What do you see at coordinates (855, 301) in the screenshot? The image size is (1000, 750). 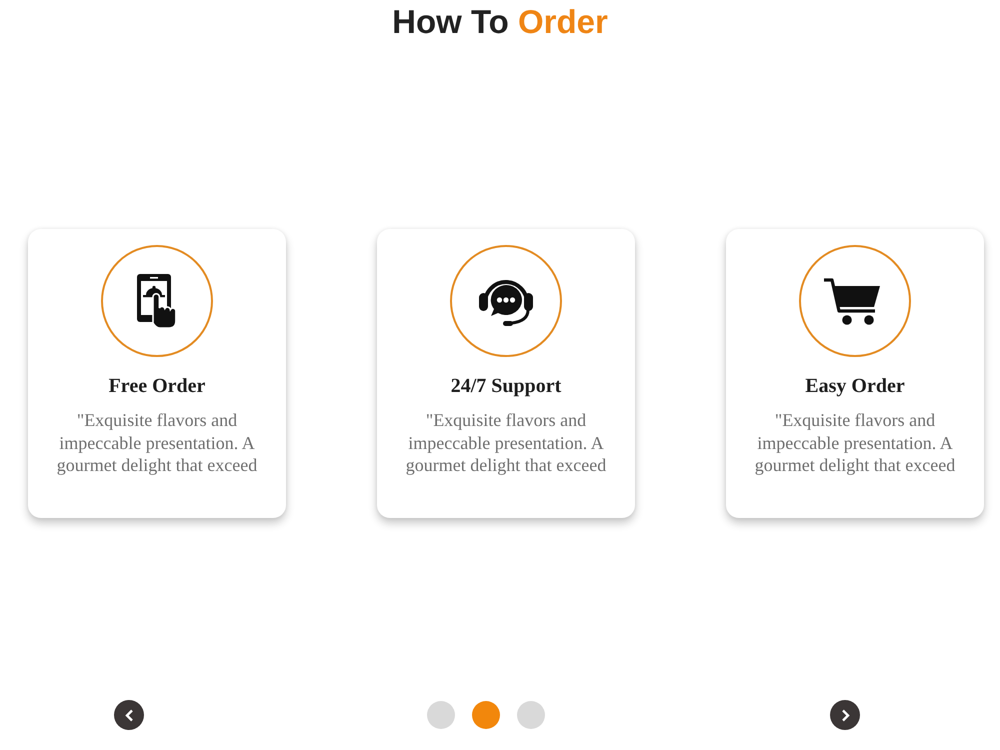 I see `shopping-cart-icon` at bounding box center [855, 301].